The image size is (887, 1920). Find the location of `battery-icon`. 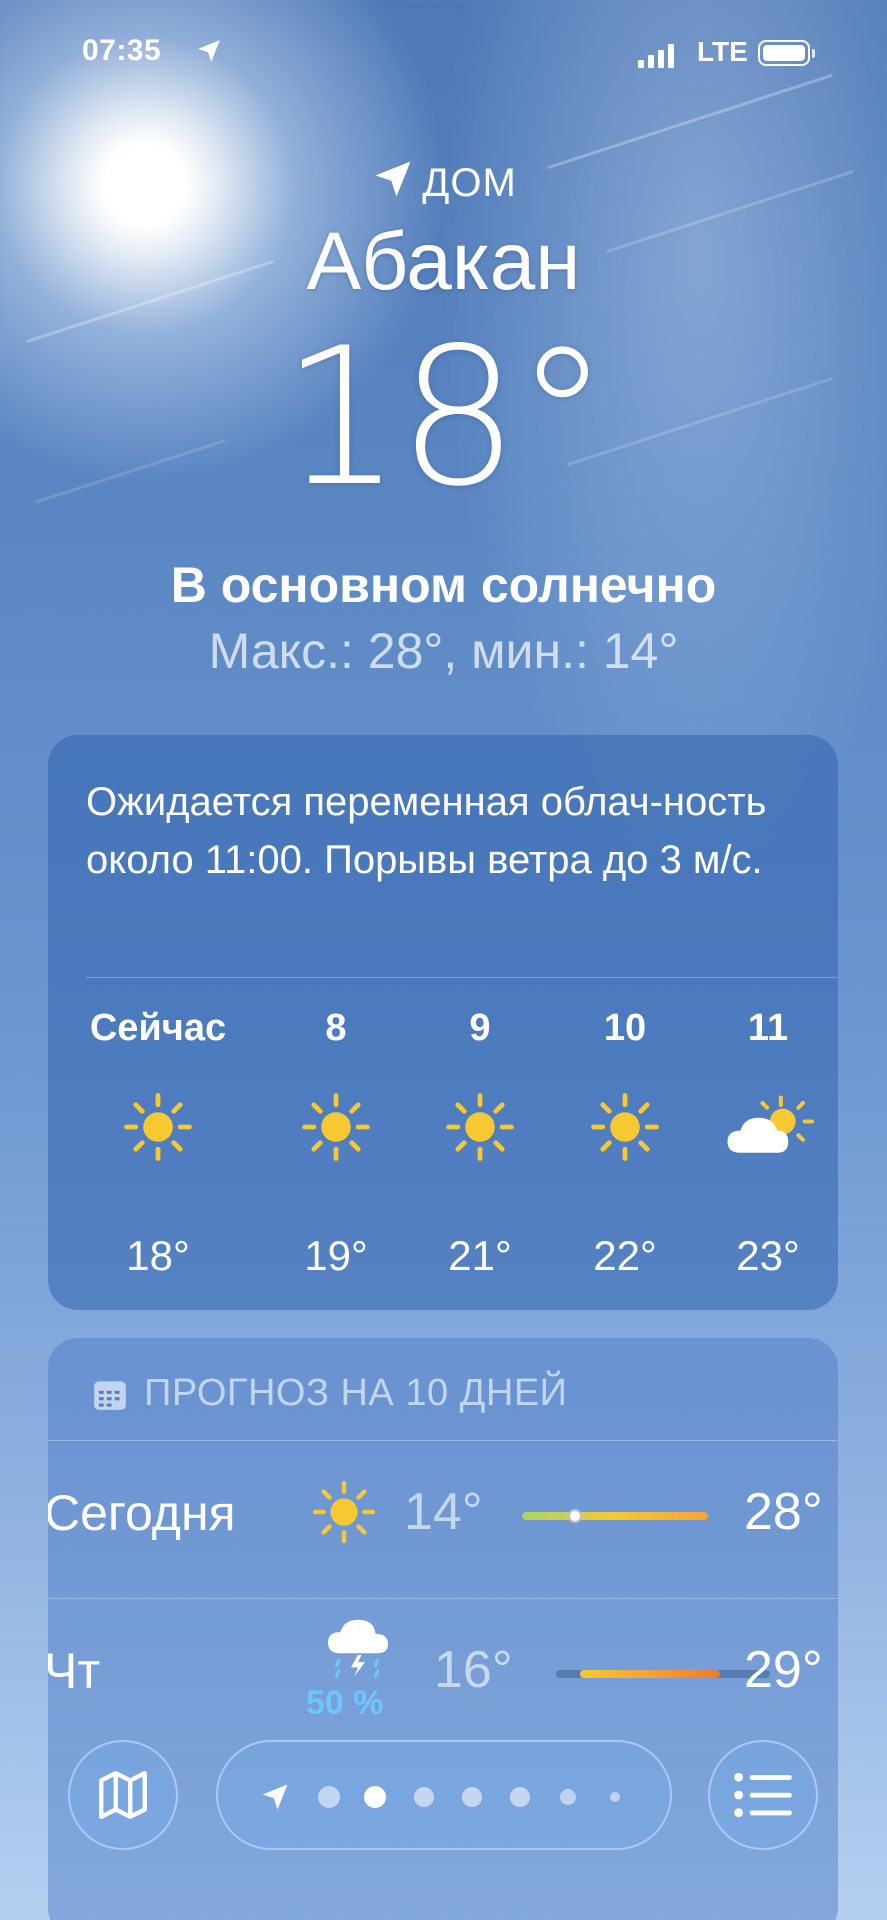

battery-icon is located at coordinates (786, 53).